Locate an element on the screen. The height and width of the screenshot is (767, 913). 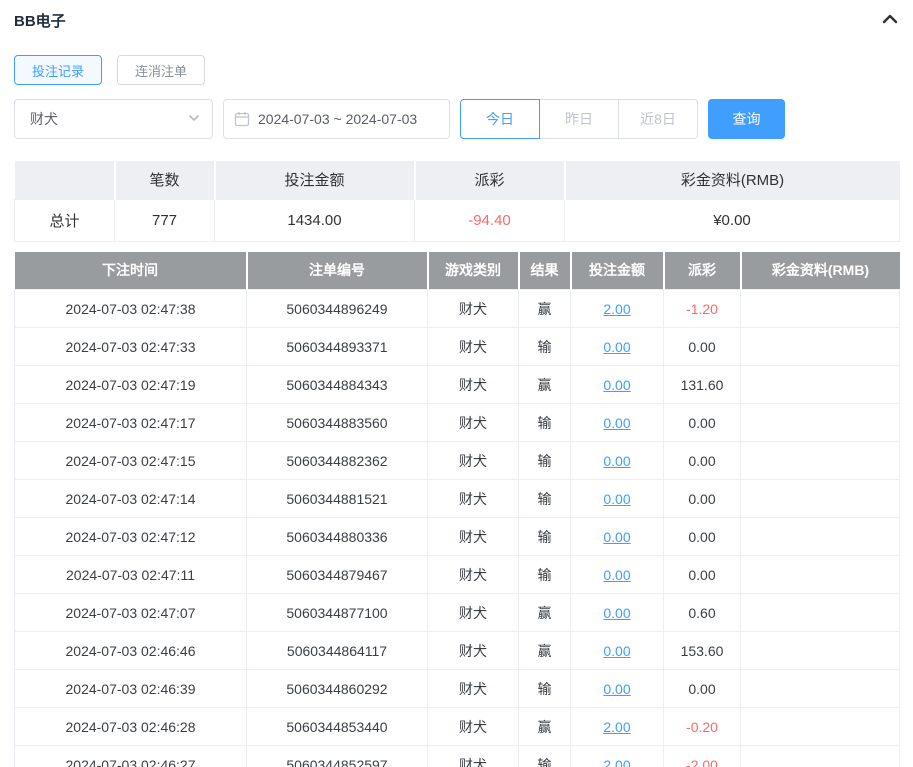
game-select-value: 财犬 is located at coordinates (44, 119).